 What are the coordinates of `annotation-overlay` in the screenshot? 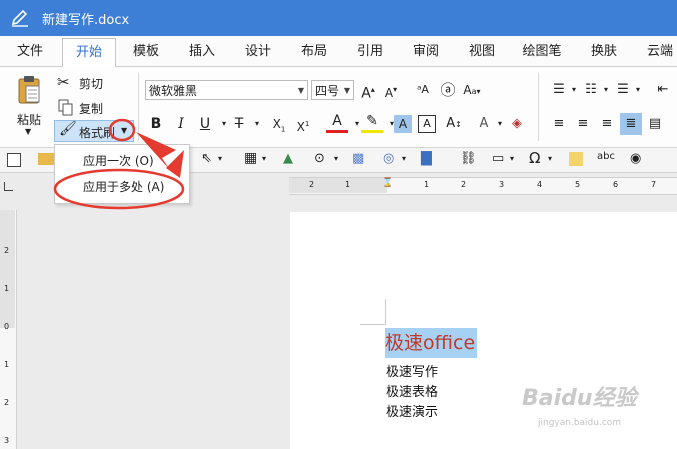 It's located at (119, 164).